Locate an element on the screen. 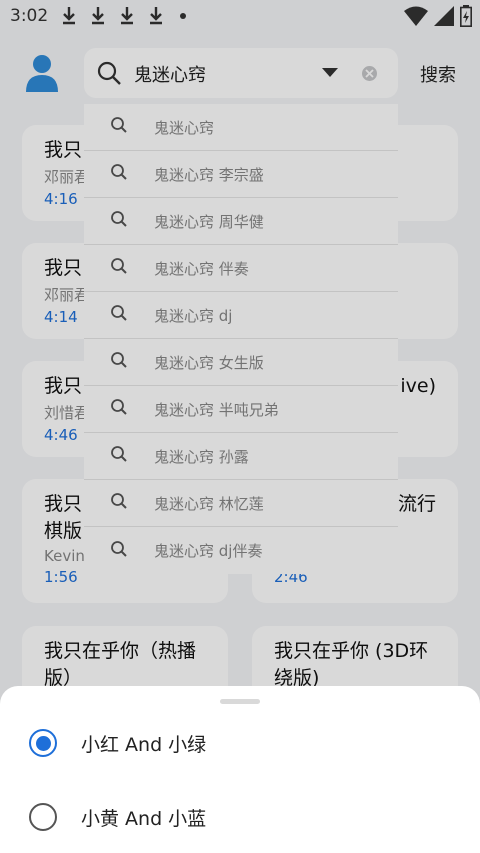  drag-handle is located at coordinates (240, 701).